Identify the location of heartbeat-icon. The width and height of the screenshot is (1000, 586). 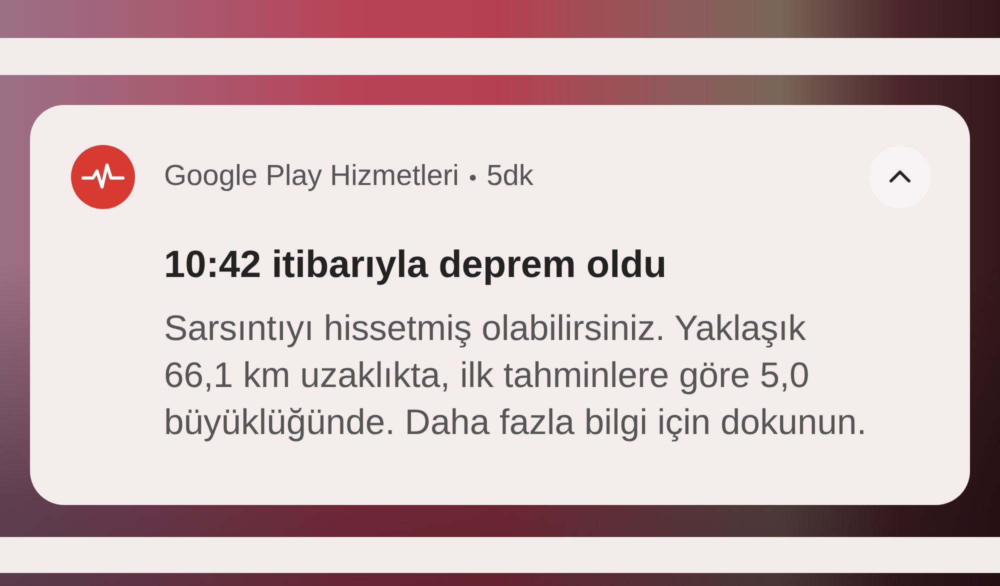
(103, 177).